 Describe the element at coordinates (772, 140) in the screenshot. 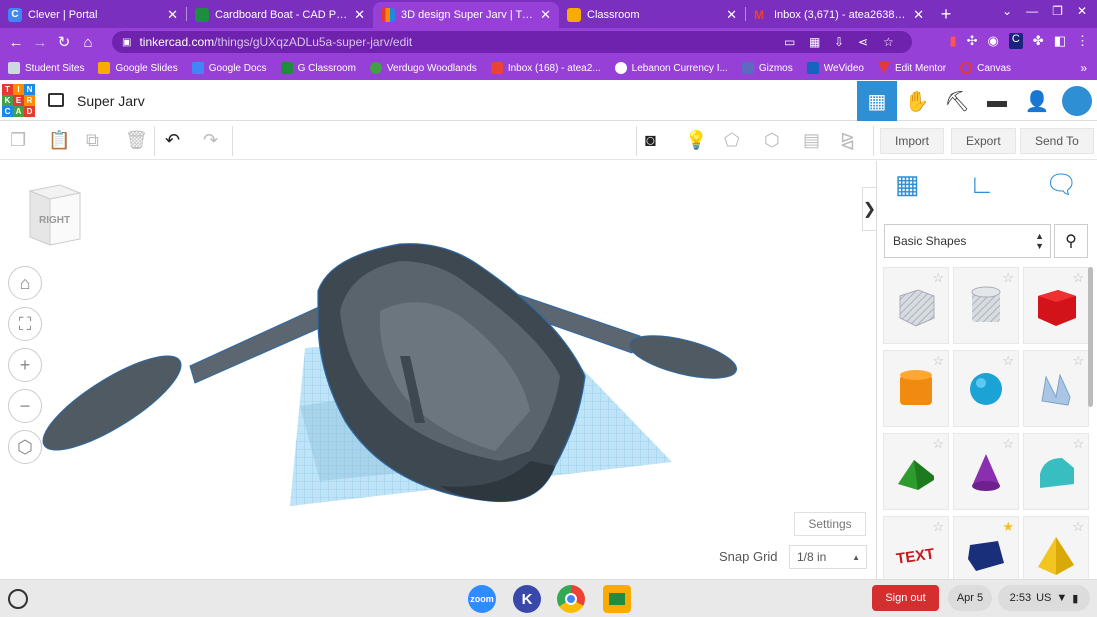

I see `ungroup-icon: ⬡` at that location.